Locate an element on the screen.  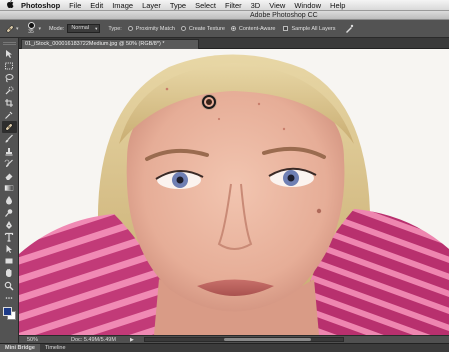
blur-icon is located at coordinates (9, 200).